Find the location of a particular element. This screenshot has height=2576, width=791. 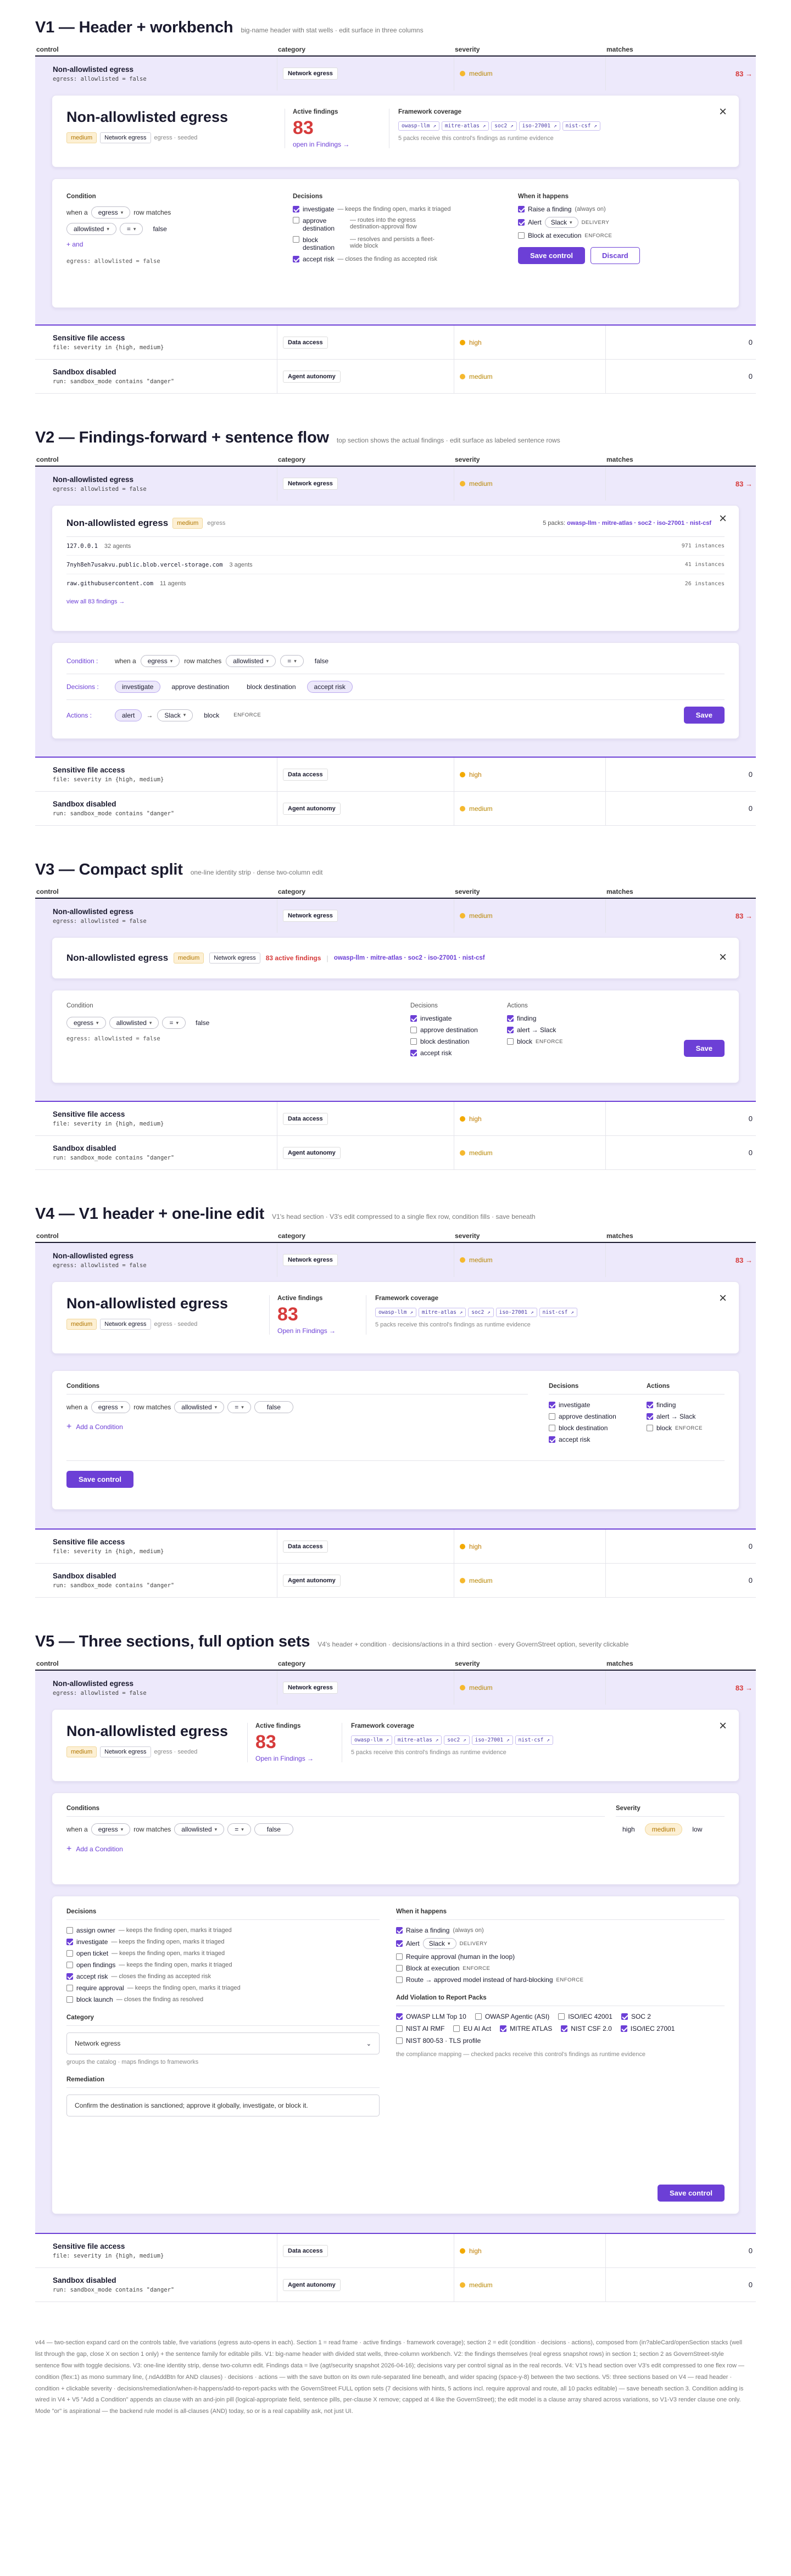

decision-toggle-on: accept risk is located at coordinates (330, 687).